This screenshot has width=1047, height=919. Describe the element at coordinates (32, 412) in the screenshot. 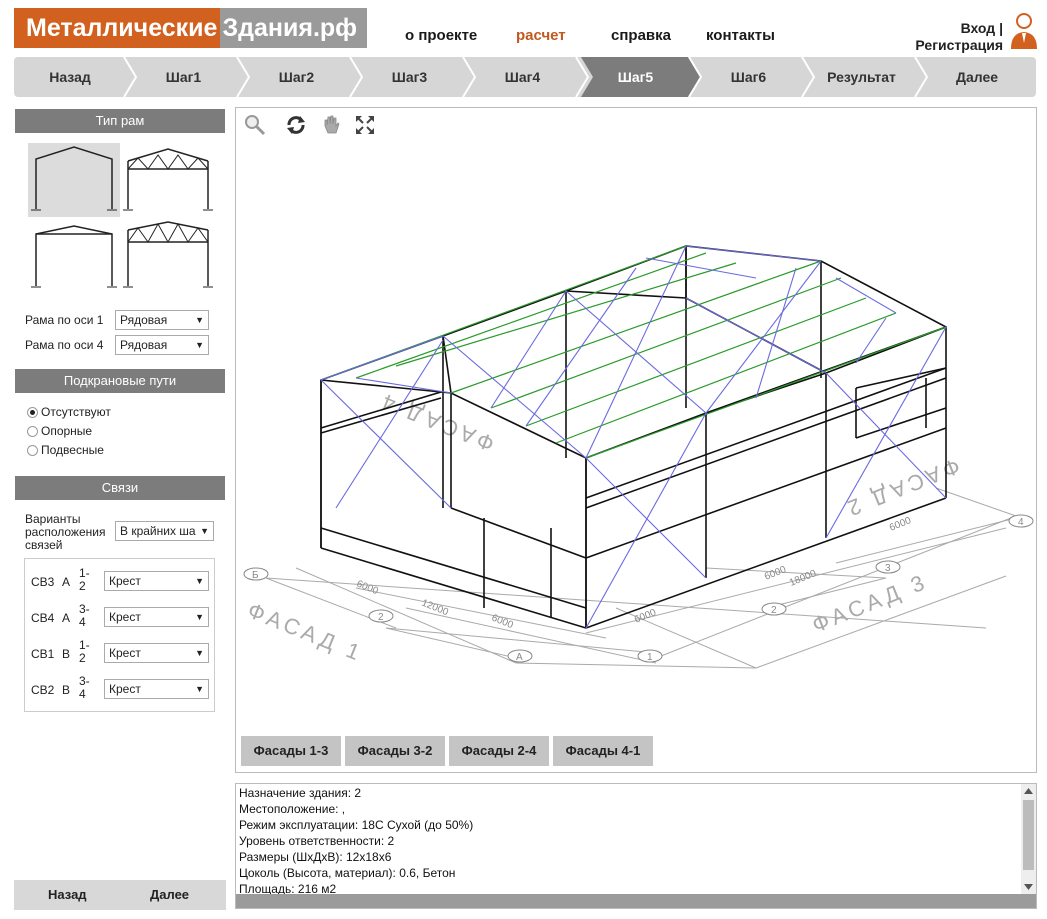

I see `radio-checked-icon` at that location.